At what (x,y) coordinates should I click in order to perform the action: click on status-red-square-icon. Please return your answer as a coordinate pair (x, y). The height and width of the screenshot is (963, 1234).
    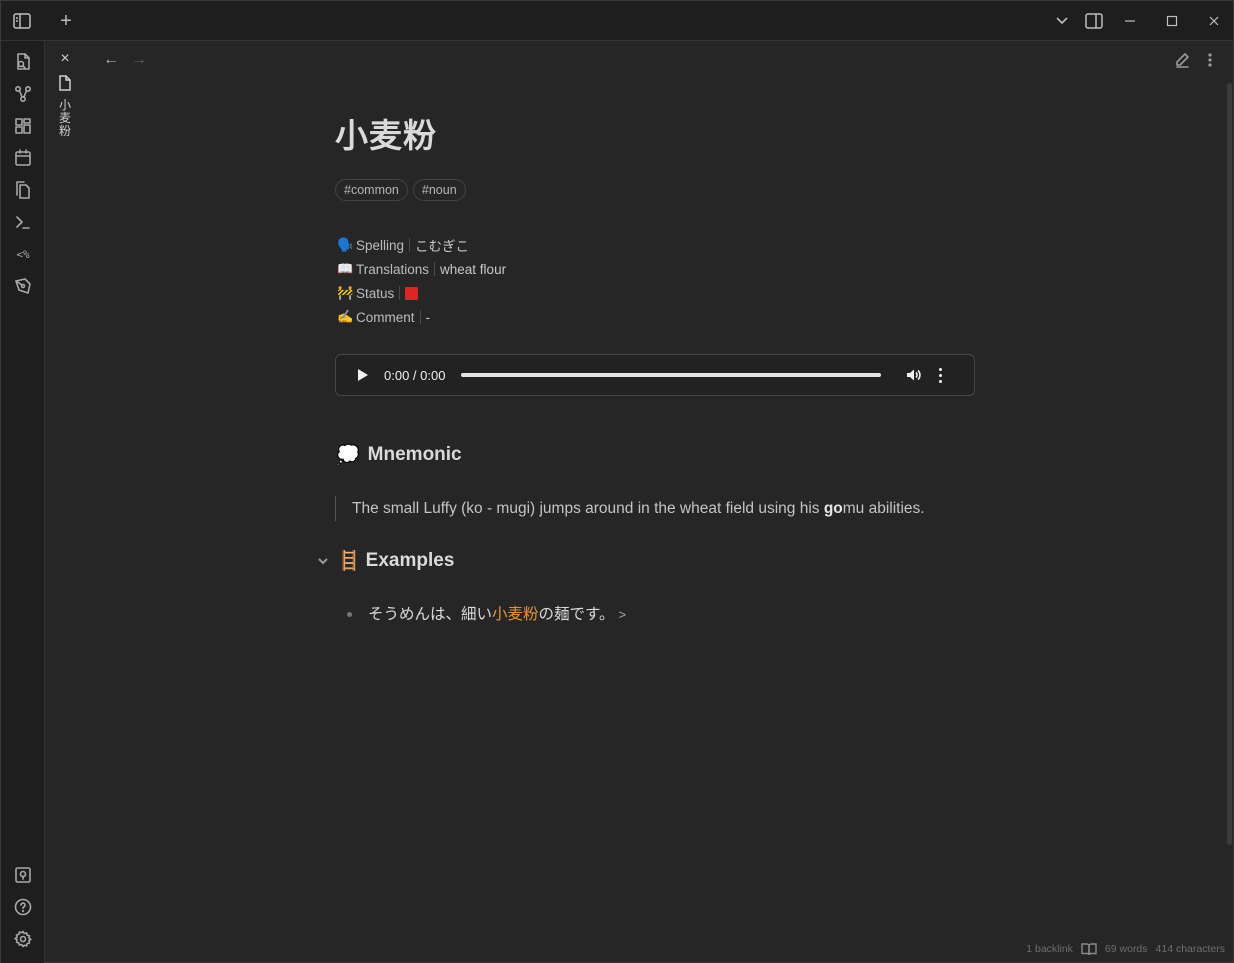
    Looking at the image, I should click on (412, 293).